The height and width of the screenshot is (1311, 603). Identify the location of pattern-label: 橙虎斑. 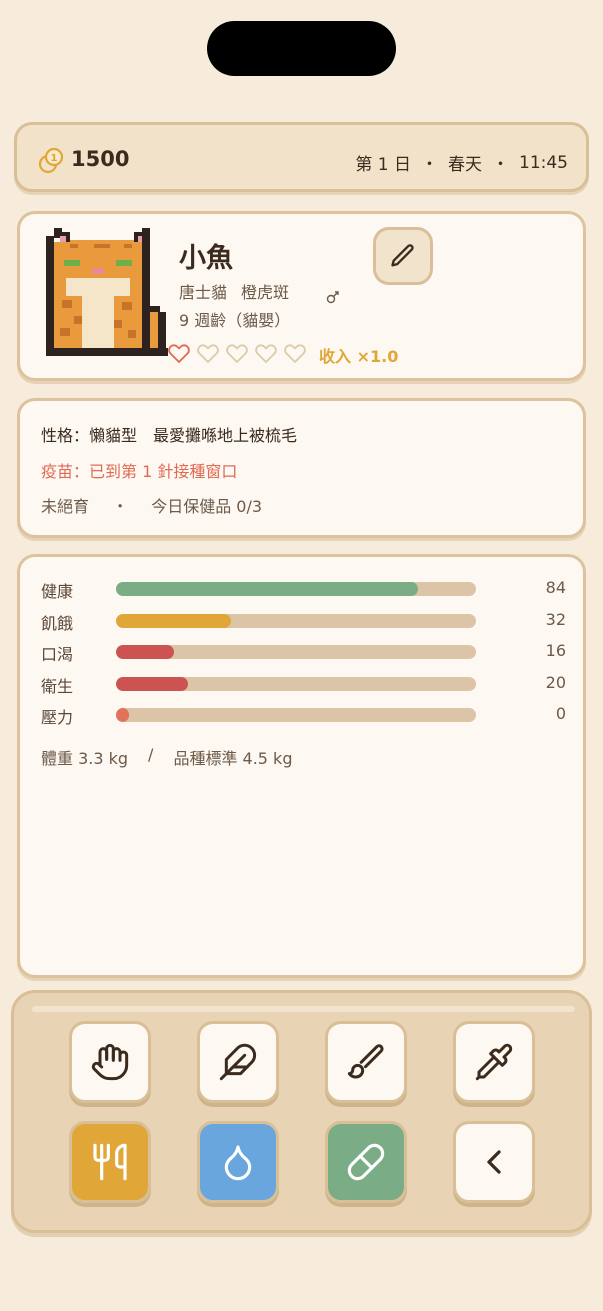
(265, 292).